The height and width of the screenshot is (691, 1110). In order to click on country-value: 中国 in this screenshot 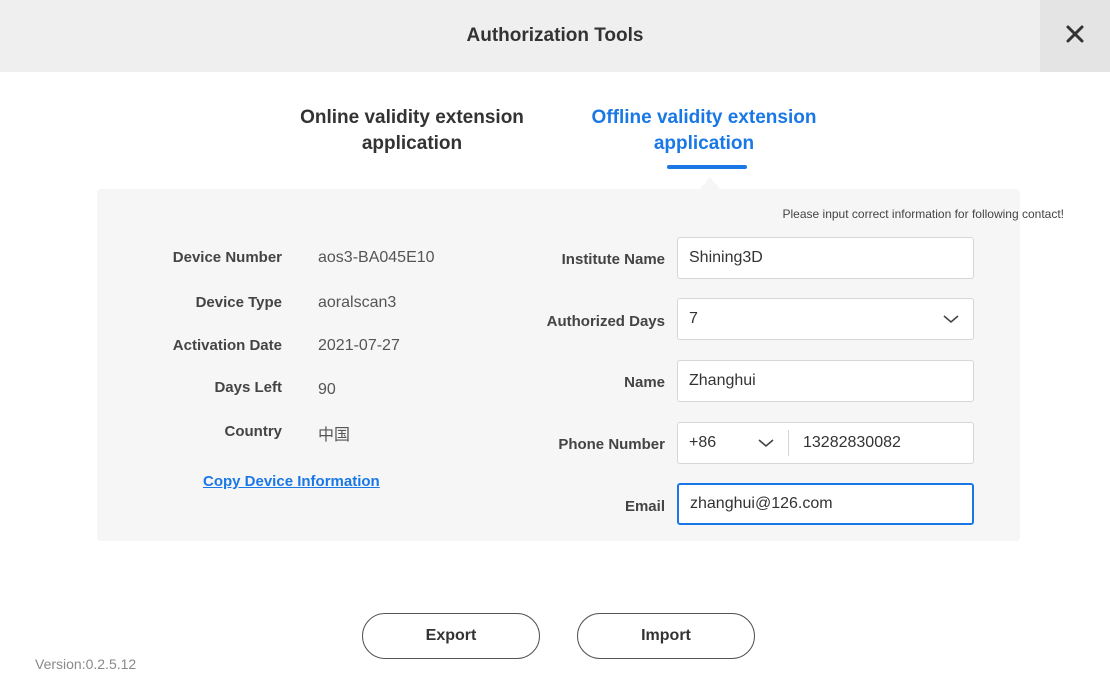, I will do `click(334, 435)`.